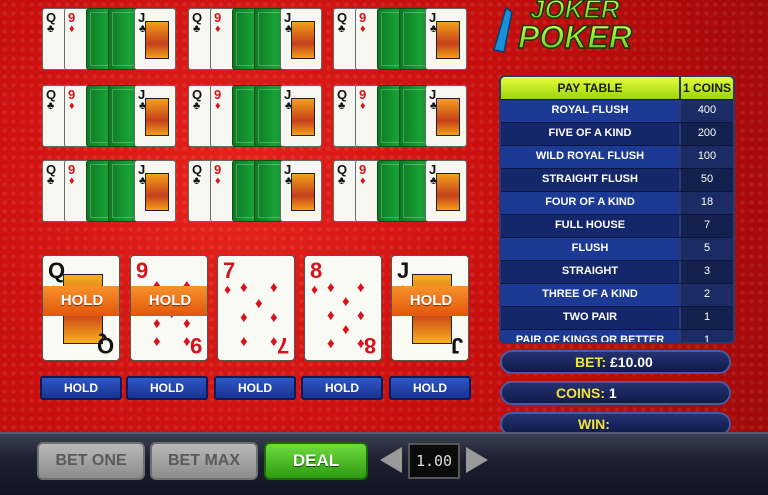  I want to click on pay-table-row: TWO PAIR 1, so click(617, 317).